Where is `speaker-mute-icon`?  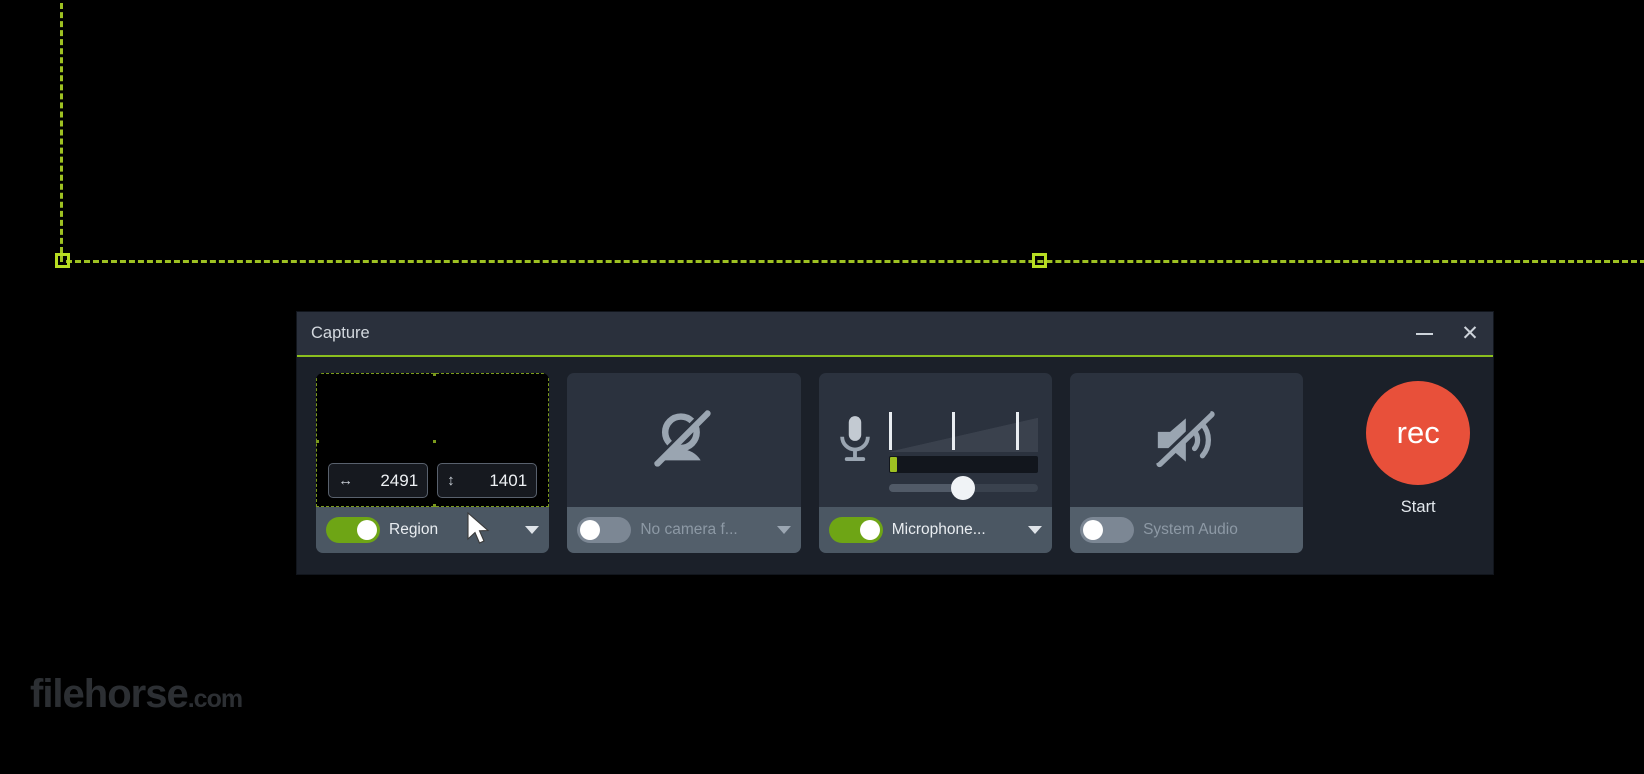
speaker-mute-icon is located at coordinates (1185, 439).